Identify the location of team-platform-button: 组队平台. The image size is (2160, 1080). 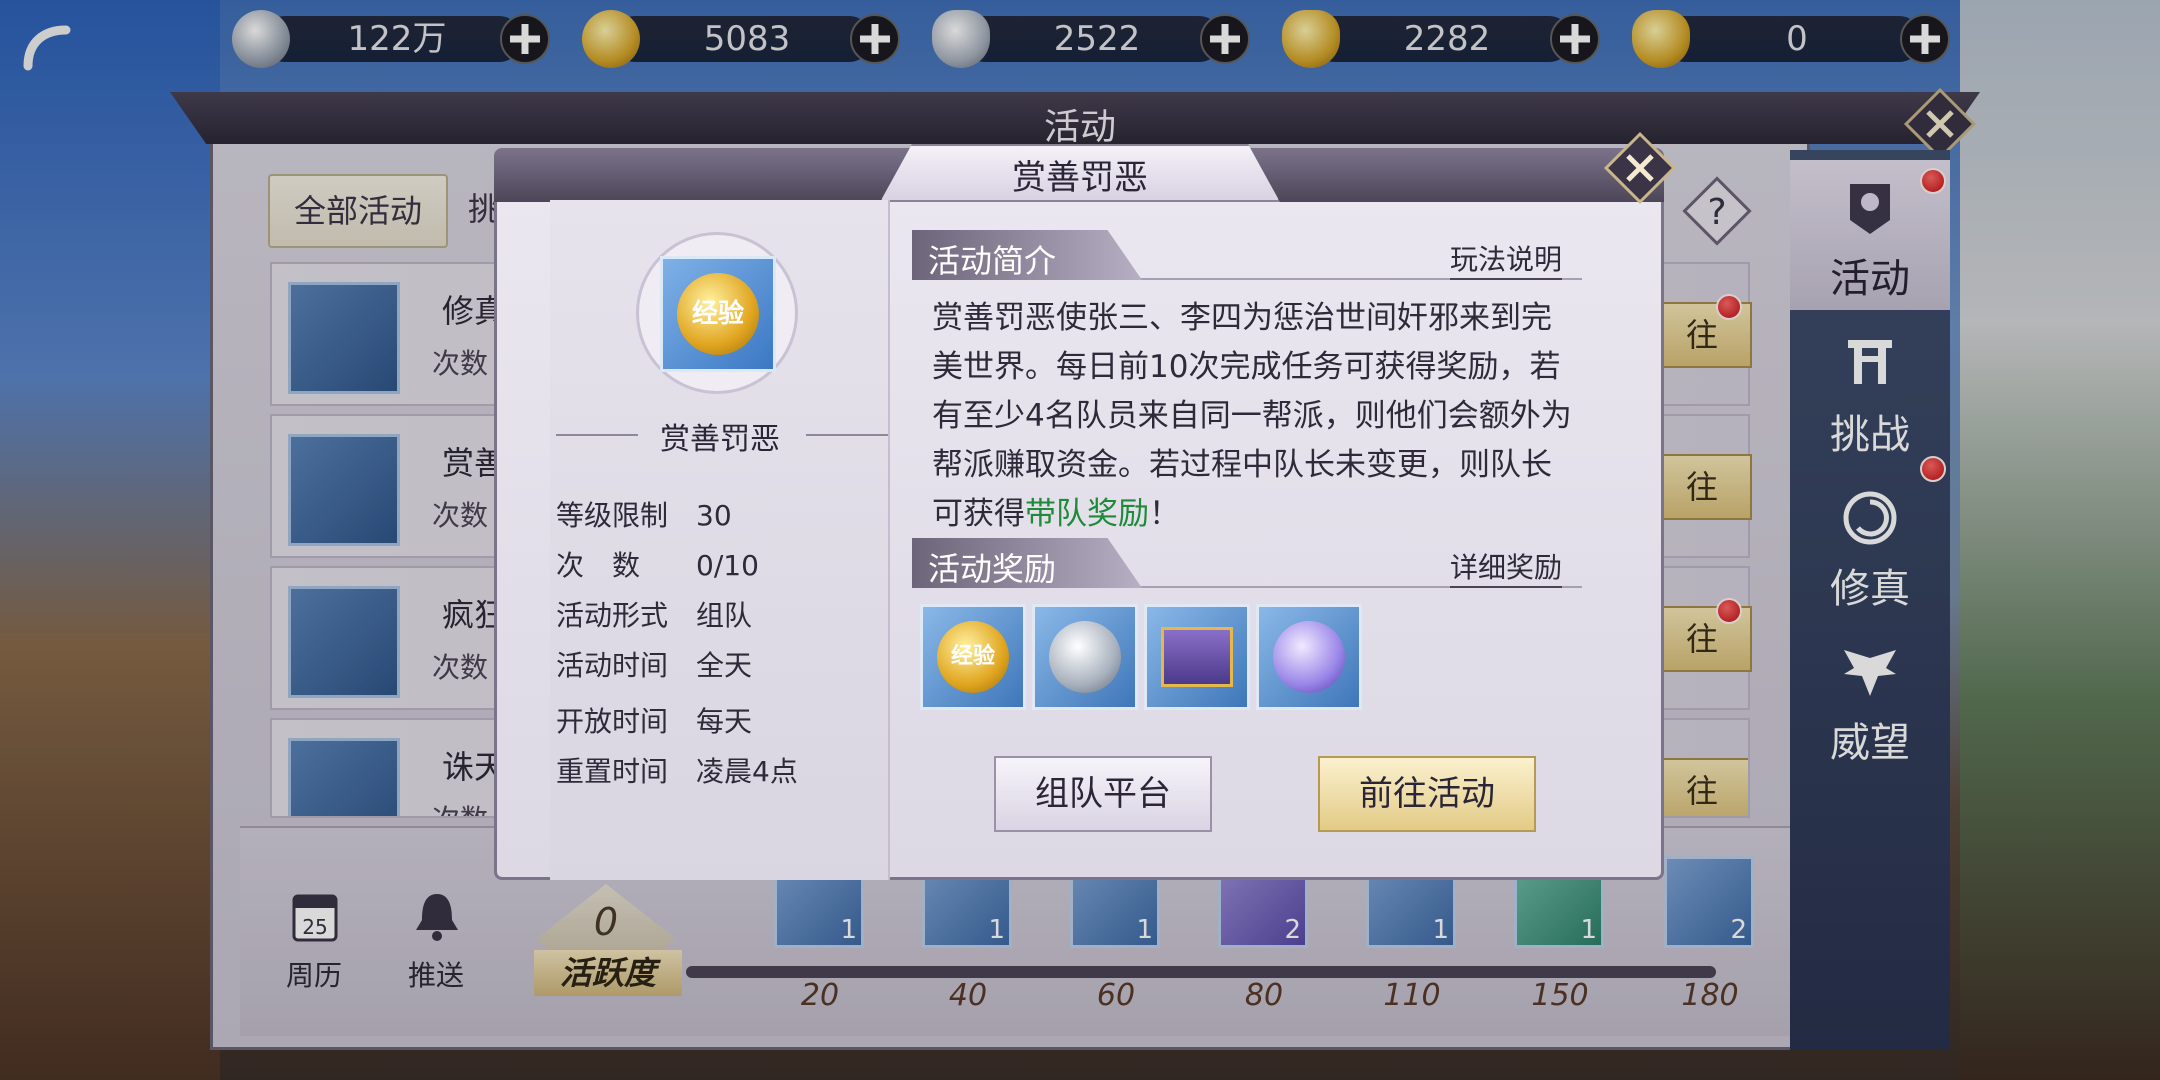
(1103, 794).